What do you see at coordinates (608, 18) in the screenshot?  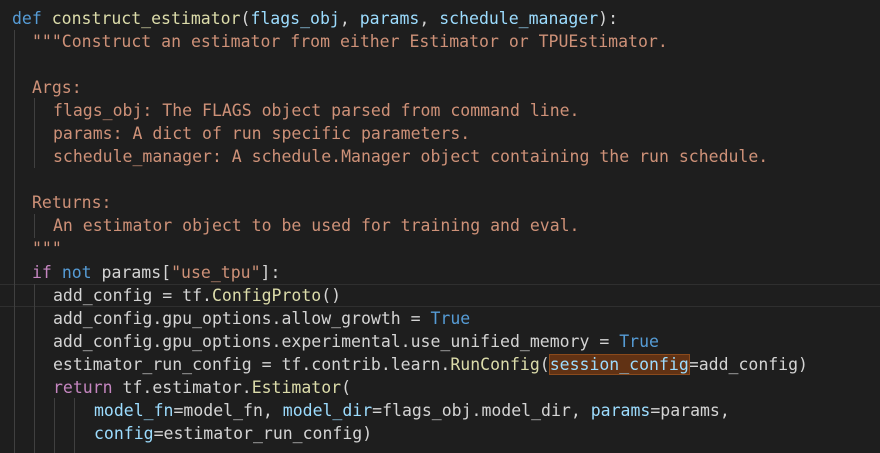 I see `punct: ):` at bounding box center [608, 18].